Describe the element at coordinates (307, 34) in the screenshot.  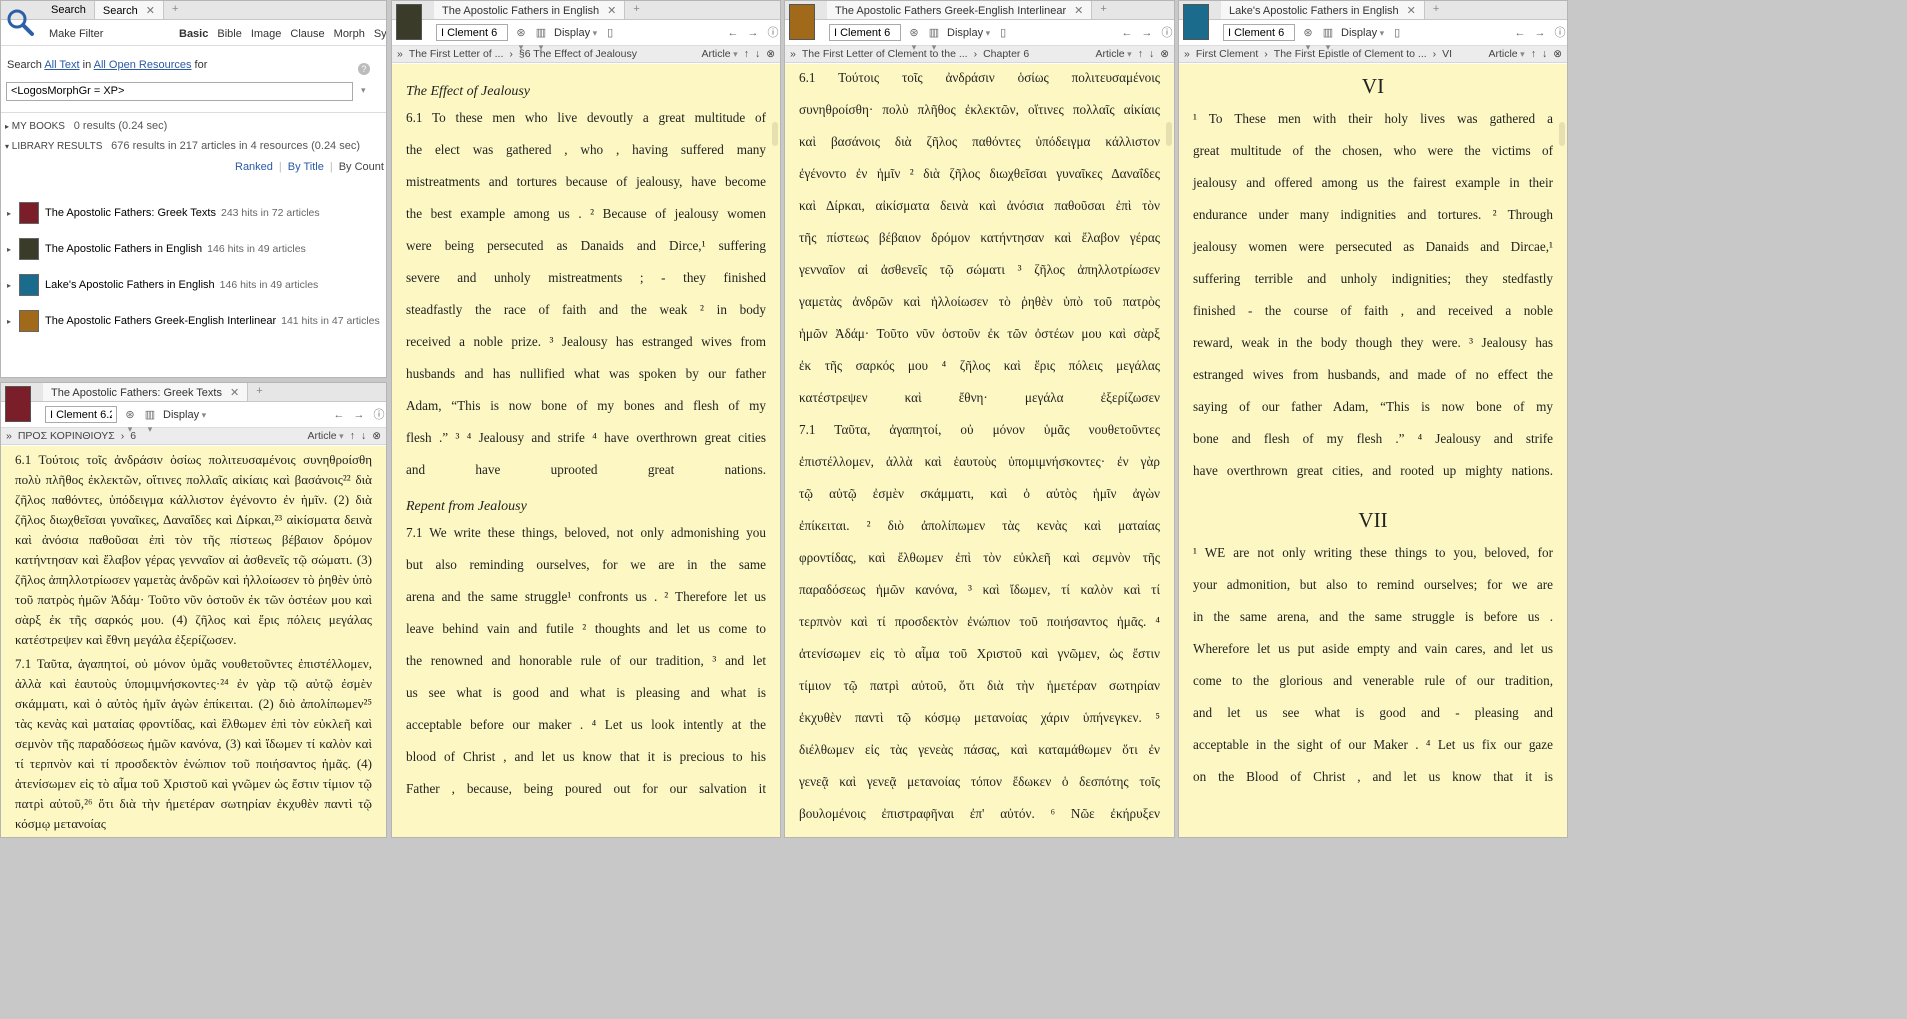
I see `tab-clause: Clause` at that location.